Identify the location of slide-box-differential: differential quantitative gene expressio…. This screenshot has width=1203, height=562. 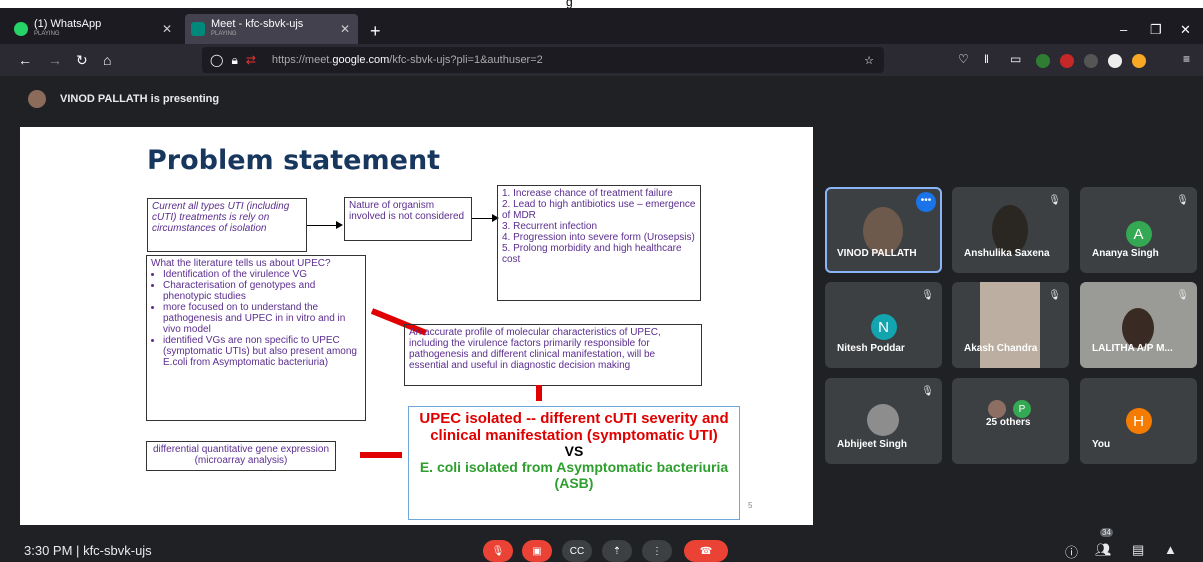
(241, 456).